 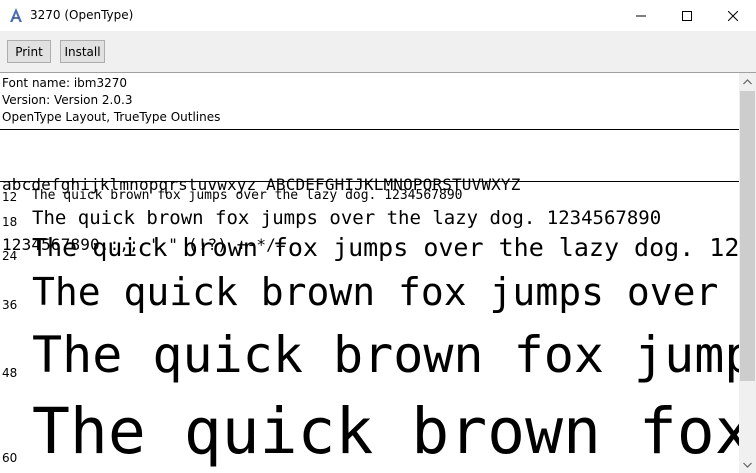 I want to click on sample-size-label: 18, so click(x=10, y=222).